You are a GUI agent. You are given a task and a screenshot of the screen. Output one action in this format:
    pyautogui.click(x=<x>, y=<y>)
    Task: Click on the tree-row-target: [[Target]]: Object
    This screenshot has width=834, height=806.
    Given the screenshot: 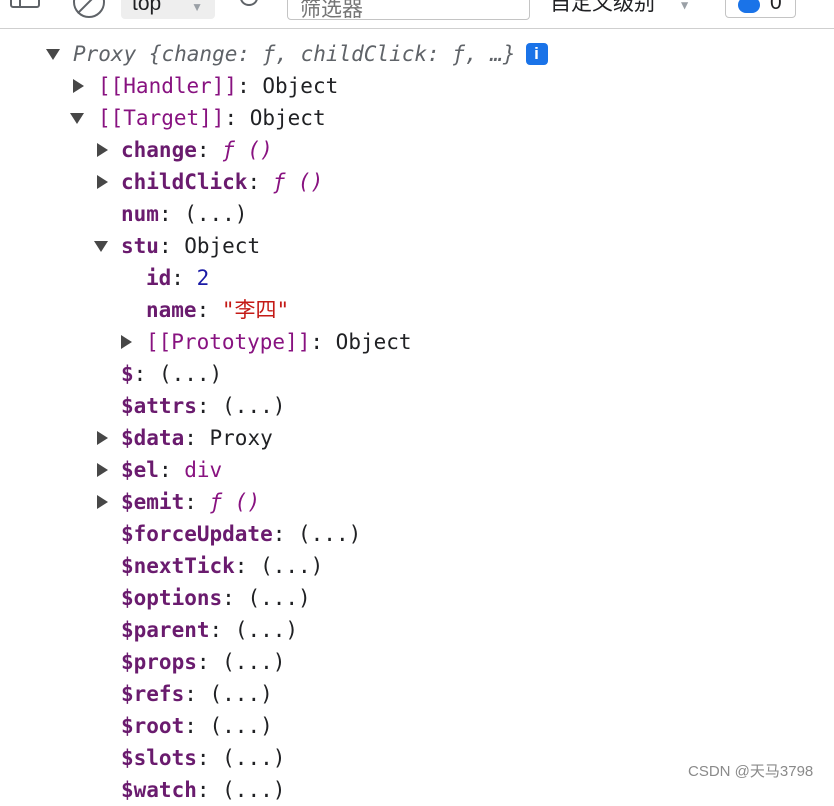 What is the action you would take?
    pyautogui.click(x=417, y=118)
    